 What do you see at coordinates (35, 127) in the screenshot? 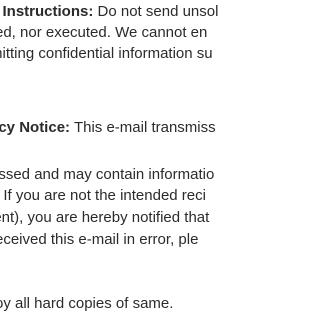
I see `privacy-heading: acy Notice:` at bounding box center [35, 127].